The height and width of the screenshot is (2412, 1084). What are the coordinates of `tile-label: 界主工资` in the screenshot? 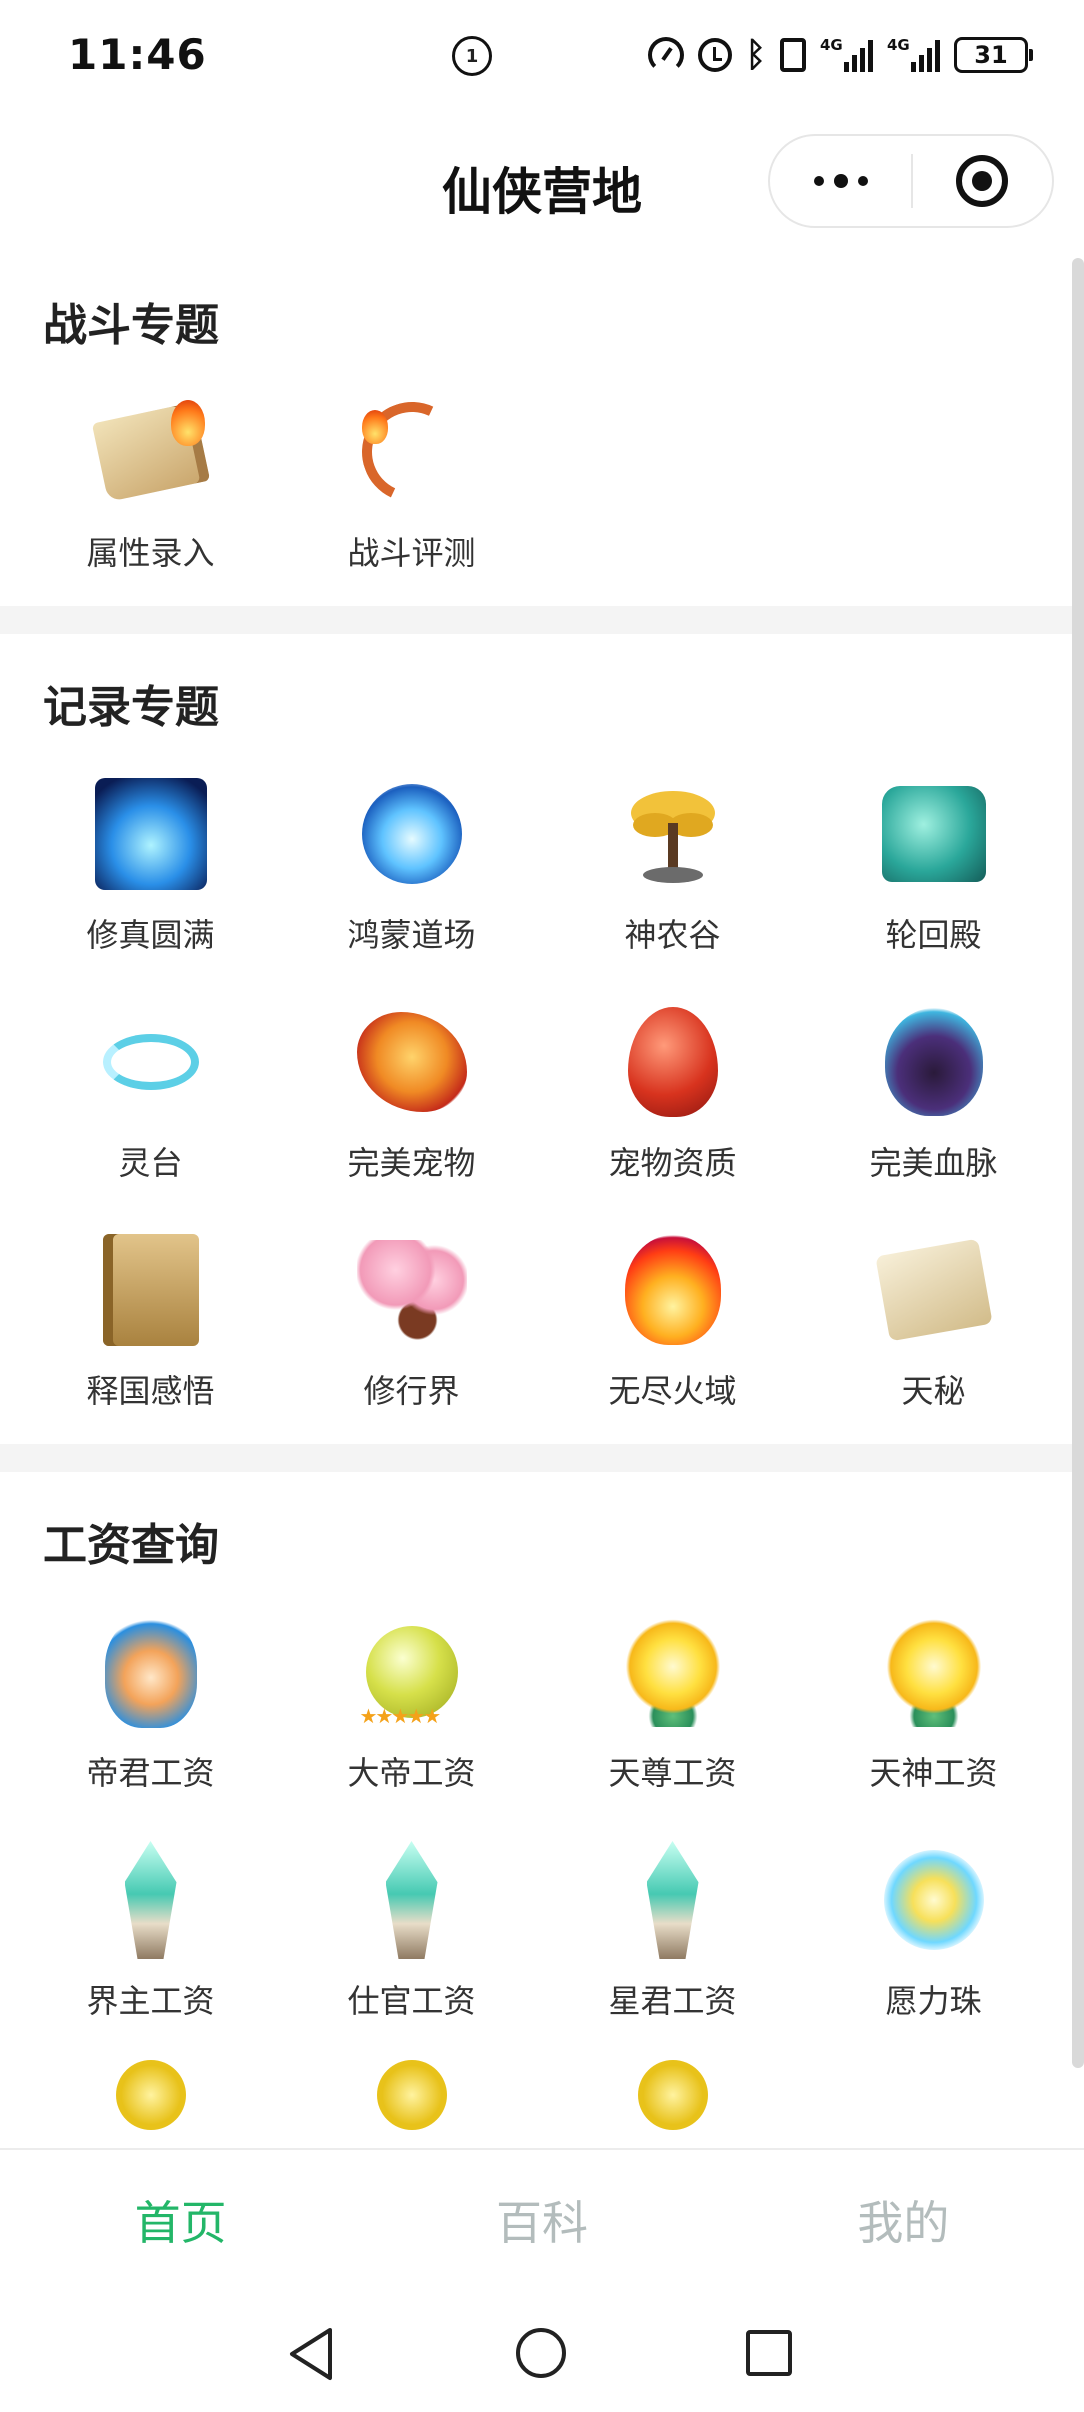 It's located at (150, 2001).